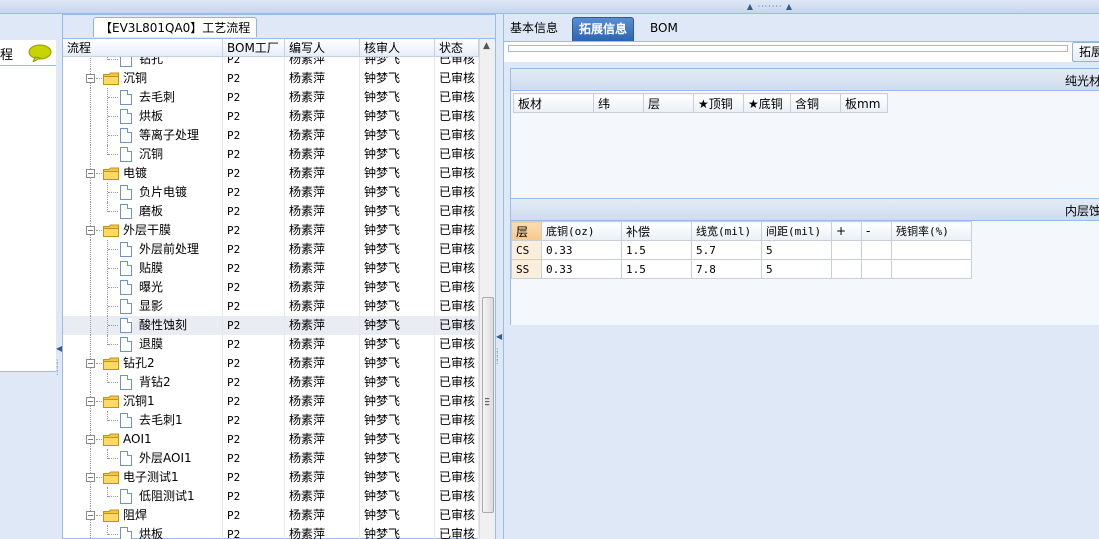 The width and height of the screenshot is (1099, 539). Describe the element at coordinates (271, 154) in the screenshot. I see `process-step-row: 沉铜 P2 杨素萍 钟梦飞 已审核` at that location.